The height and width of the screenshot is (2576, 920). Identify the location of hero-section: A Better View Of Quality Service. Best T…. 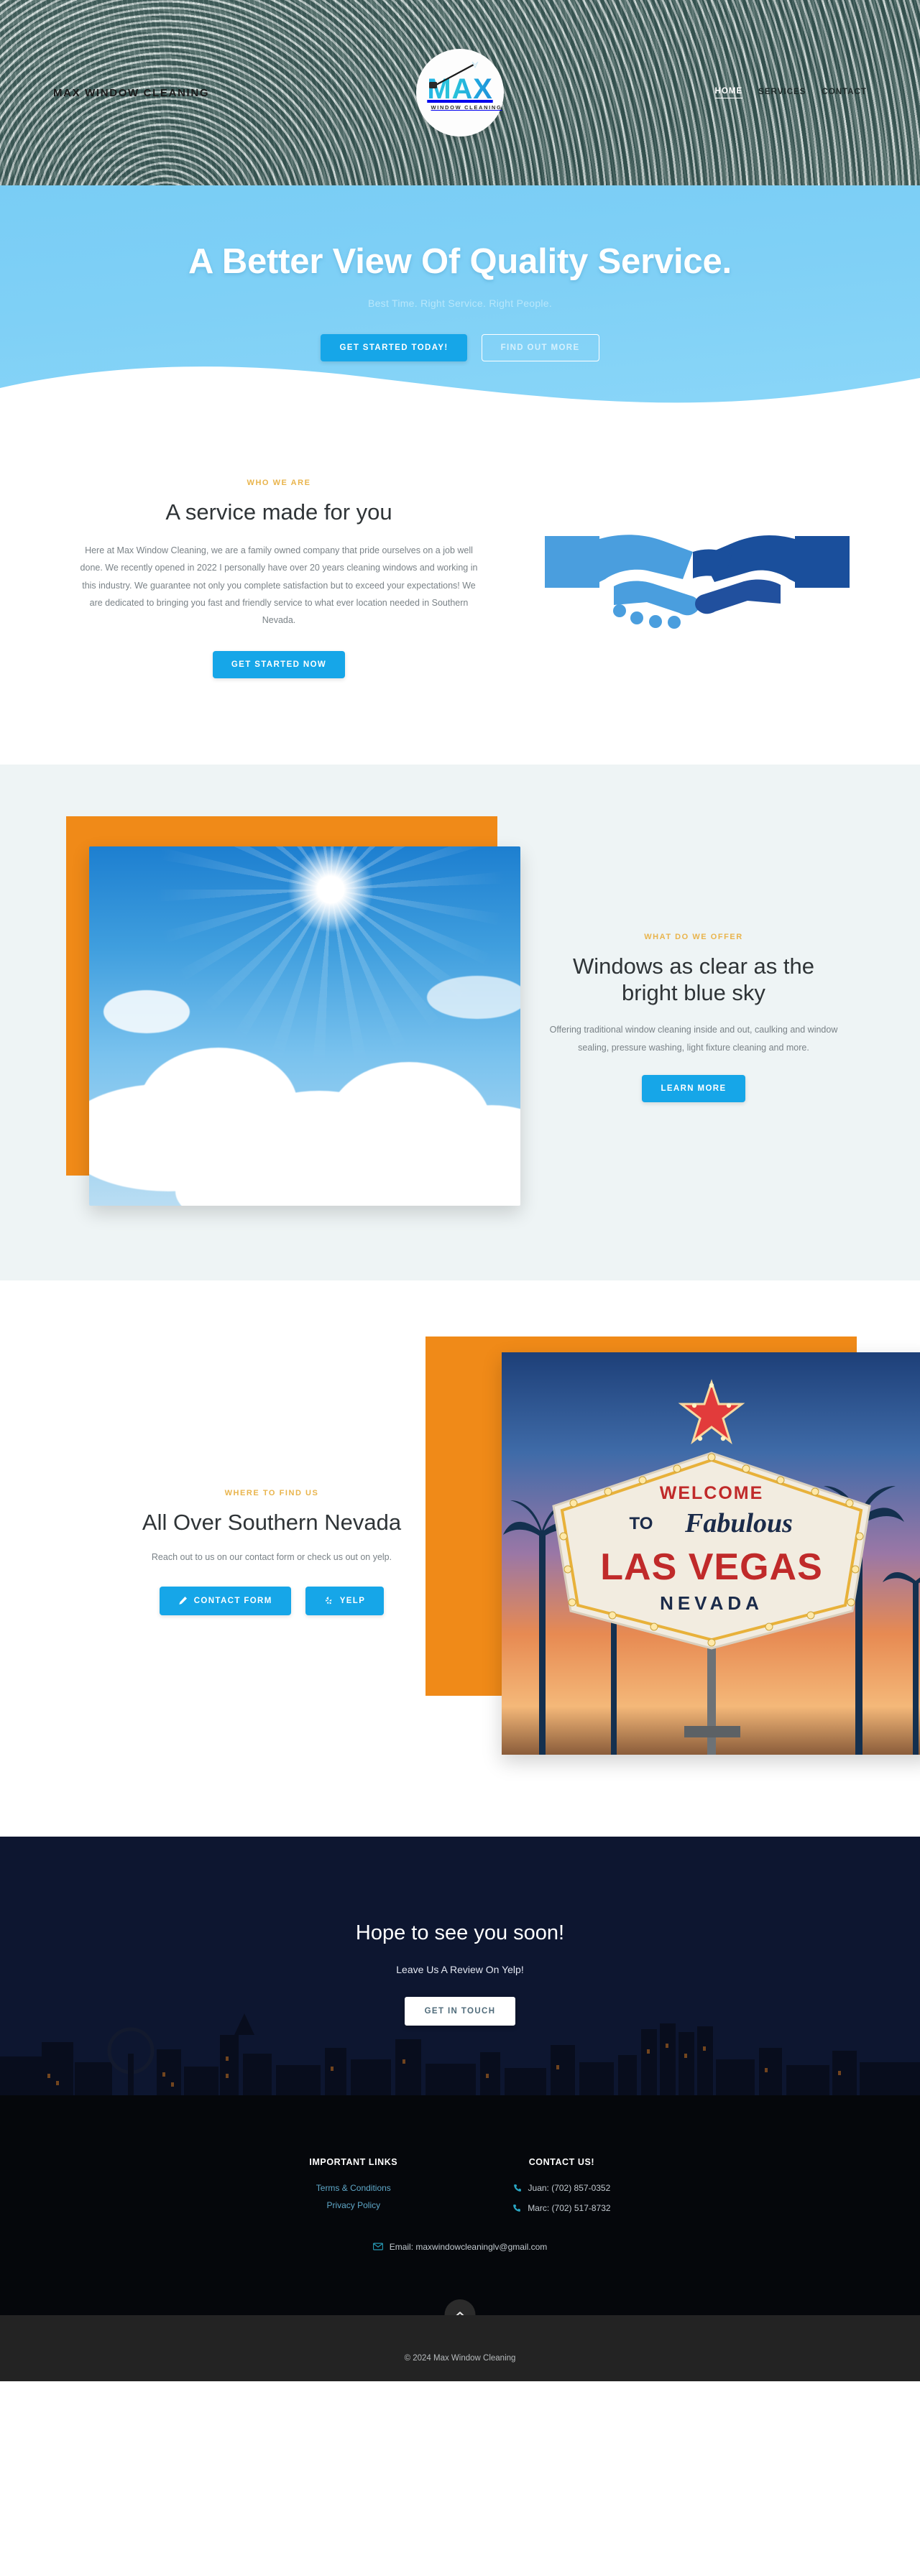
(460, 297).